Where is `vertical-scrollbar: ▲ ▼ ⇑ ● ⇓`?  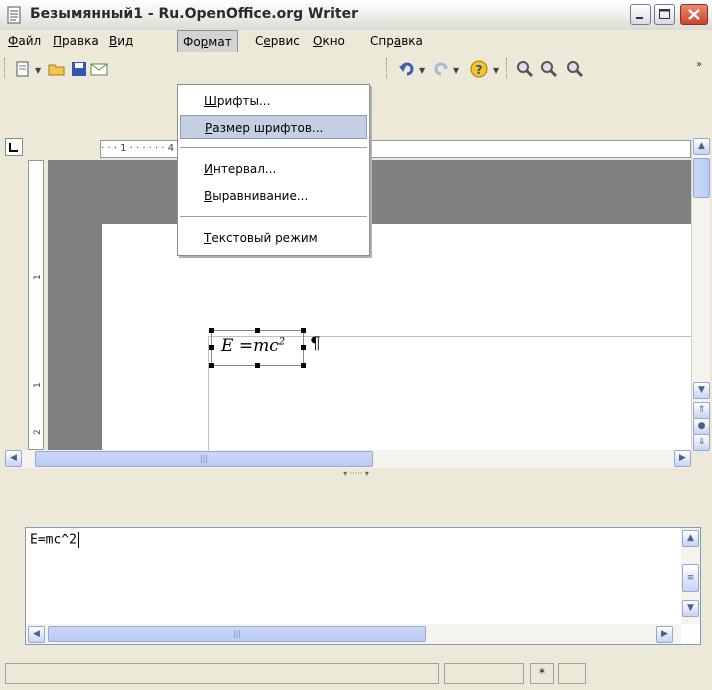 vertical-scrollbar: ▲ ▼ ⇑ ● ⇓ is located at coordinates (700, 294).